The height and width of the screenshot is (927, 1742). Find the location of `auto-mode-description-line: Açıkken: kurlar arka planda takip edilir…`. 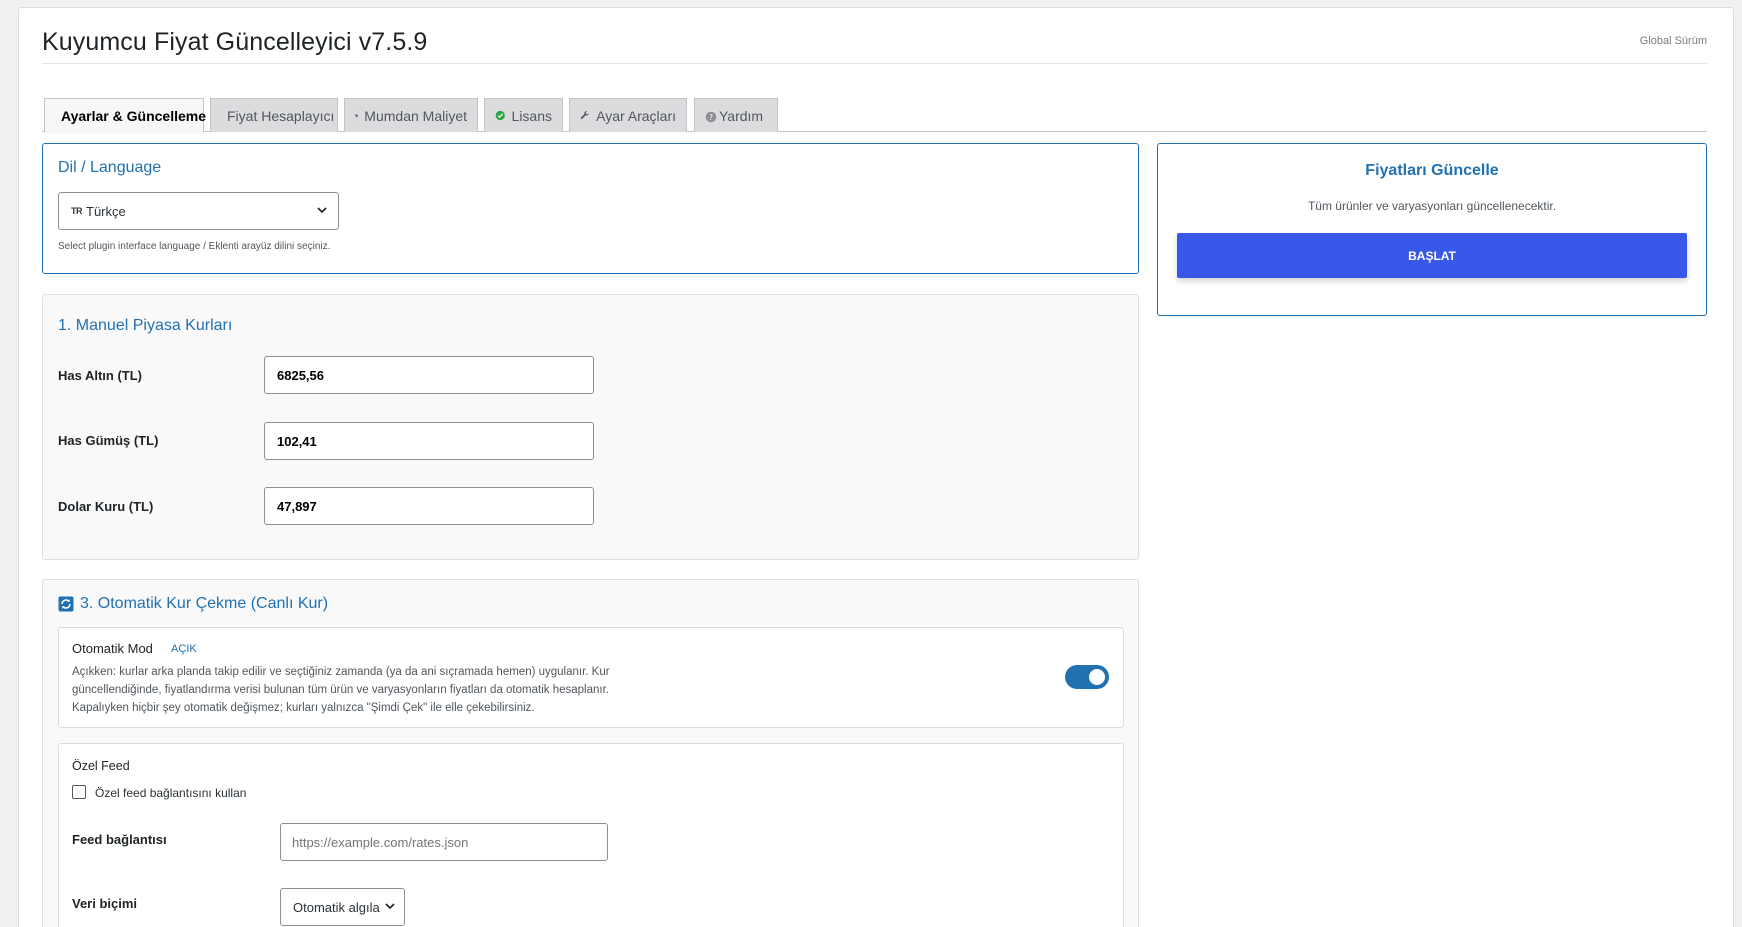

auto-mode-description-line: Açıkken: kurlar arka planda takip edilir… is located at coordinates (341, 672).